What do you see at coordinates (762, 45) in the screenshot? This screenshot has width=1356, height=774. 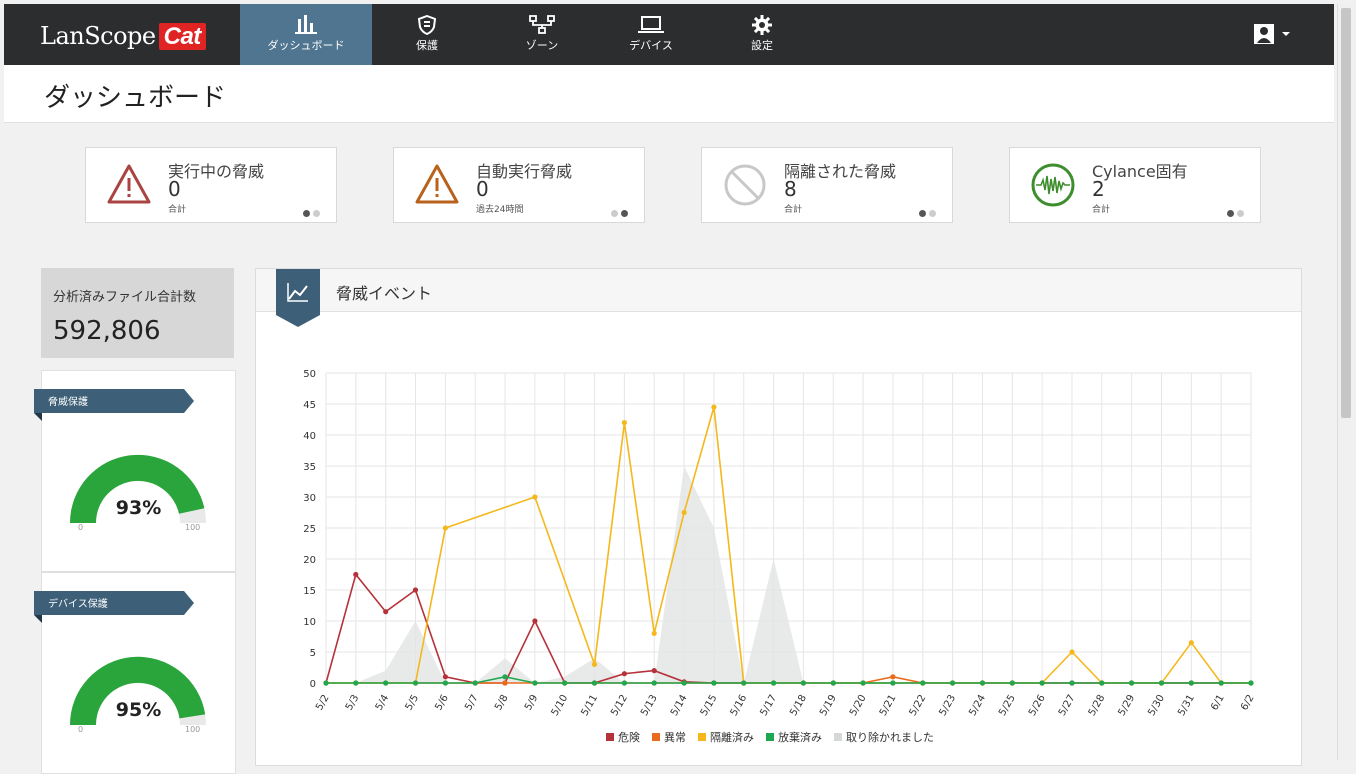 I see `nav-settings-label: 設定` at bounding box center [762, 45].